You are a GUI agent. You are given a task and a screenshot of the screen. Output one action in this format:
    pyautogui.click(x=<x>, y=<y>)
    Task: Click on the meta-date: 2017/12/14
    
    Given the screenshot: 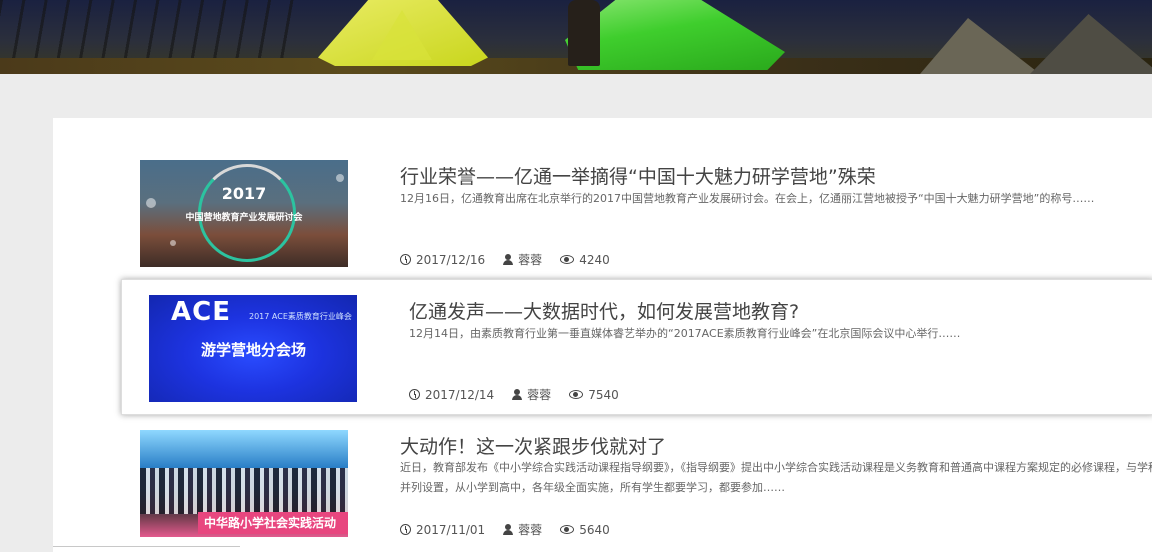 What is the action you would take?
    pyautogui.click(x=451, y=395)
    